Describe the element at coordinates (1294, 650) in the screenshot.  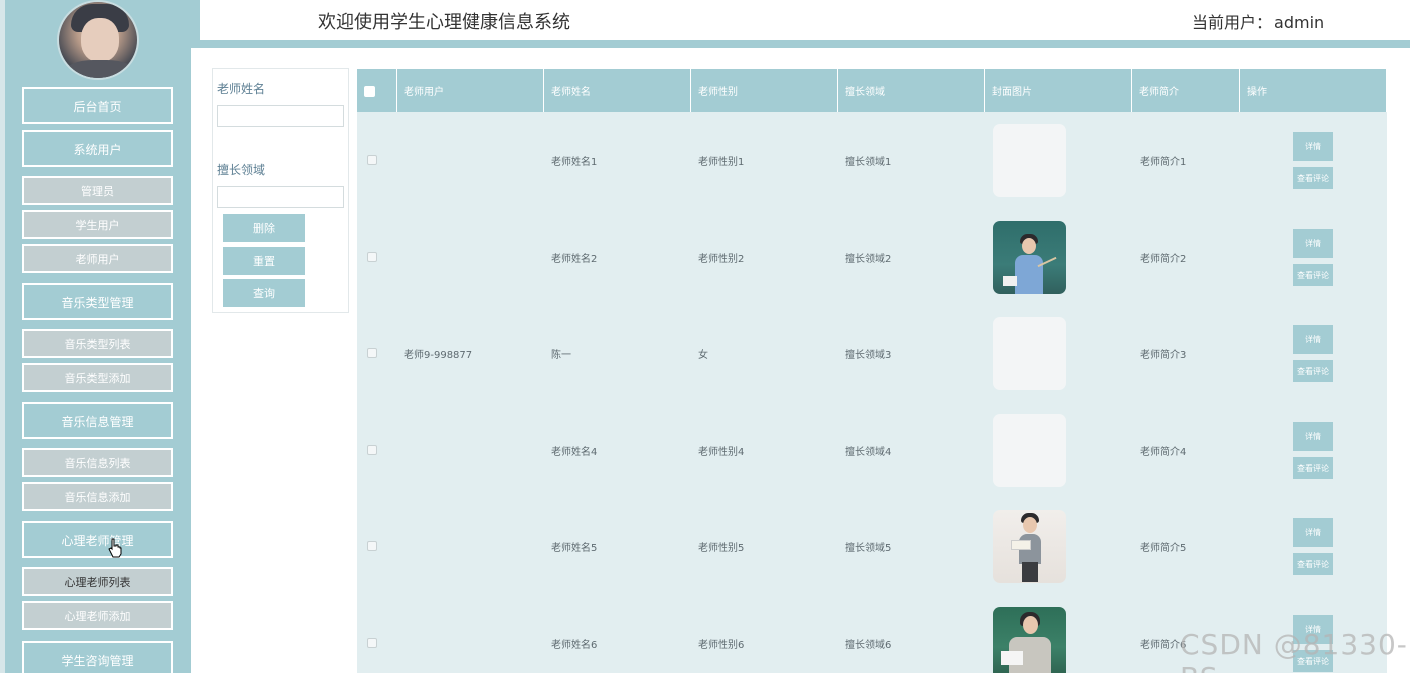
I see `watermark: CSDN @81330-BS` at that location.